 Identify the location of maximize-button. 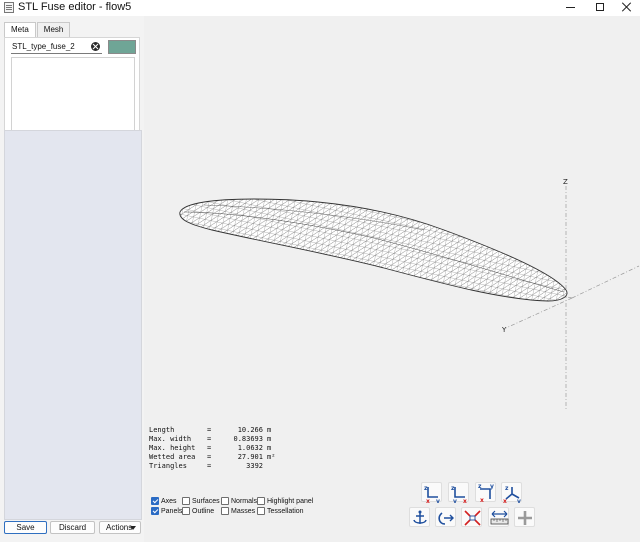
(600, 7).